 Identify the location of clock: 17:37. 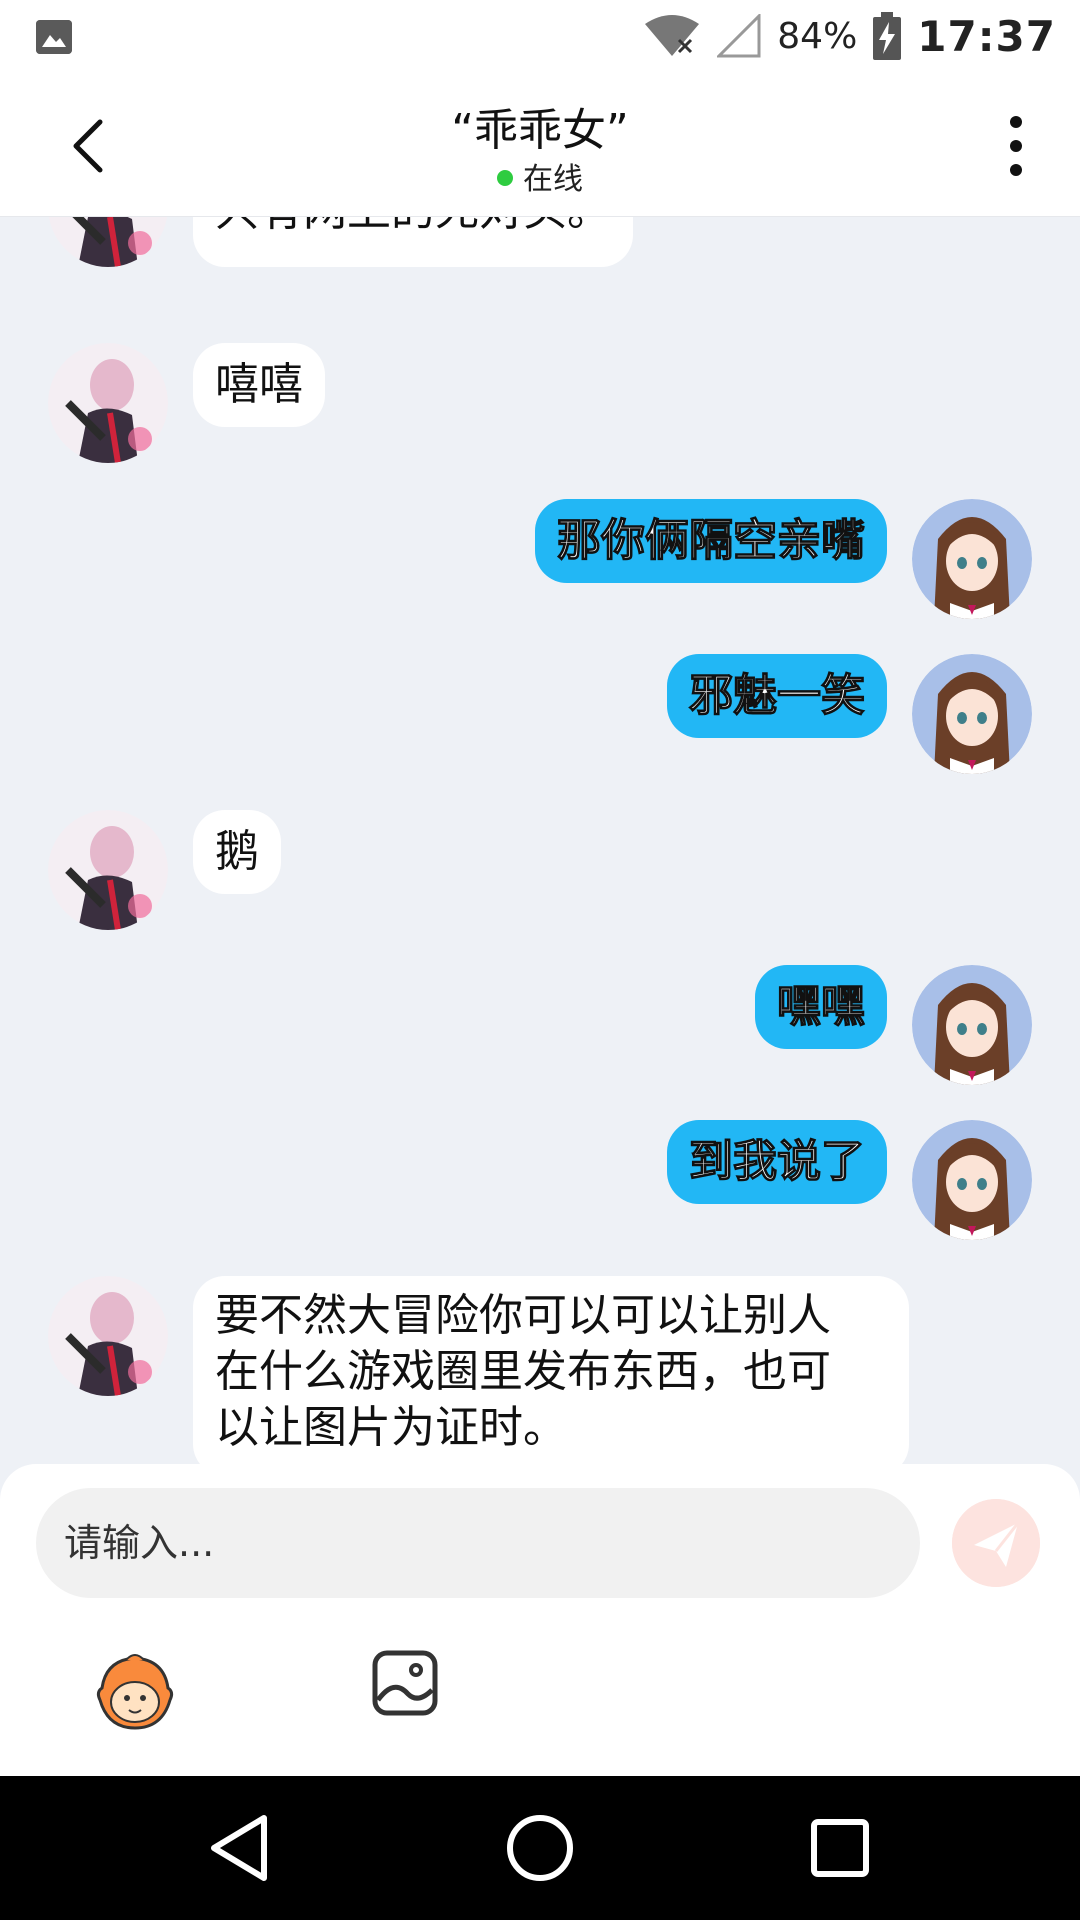
(986, 36).